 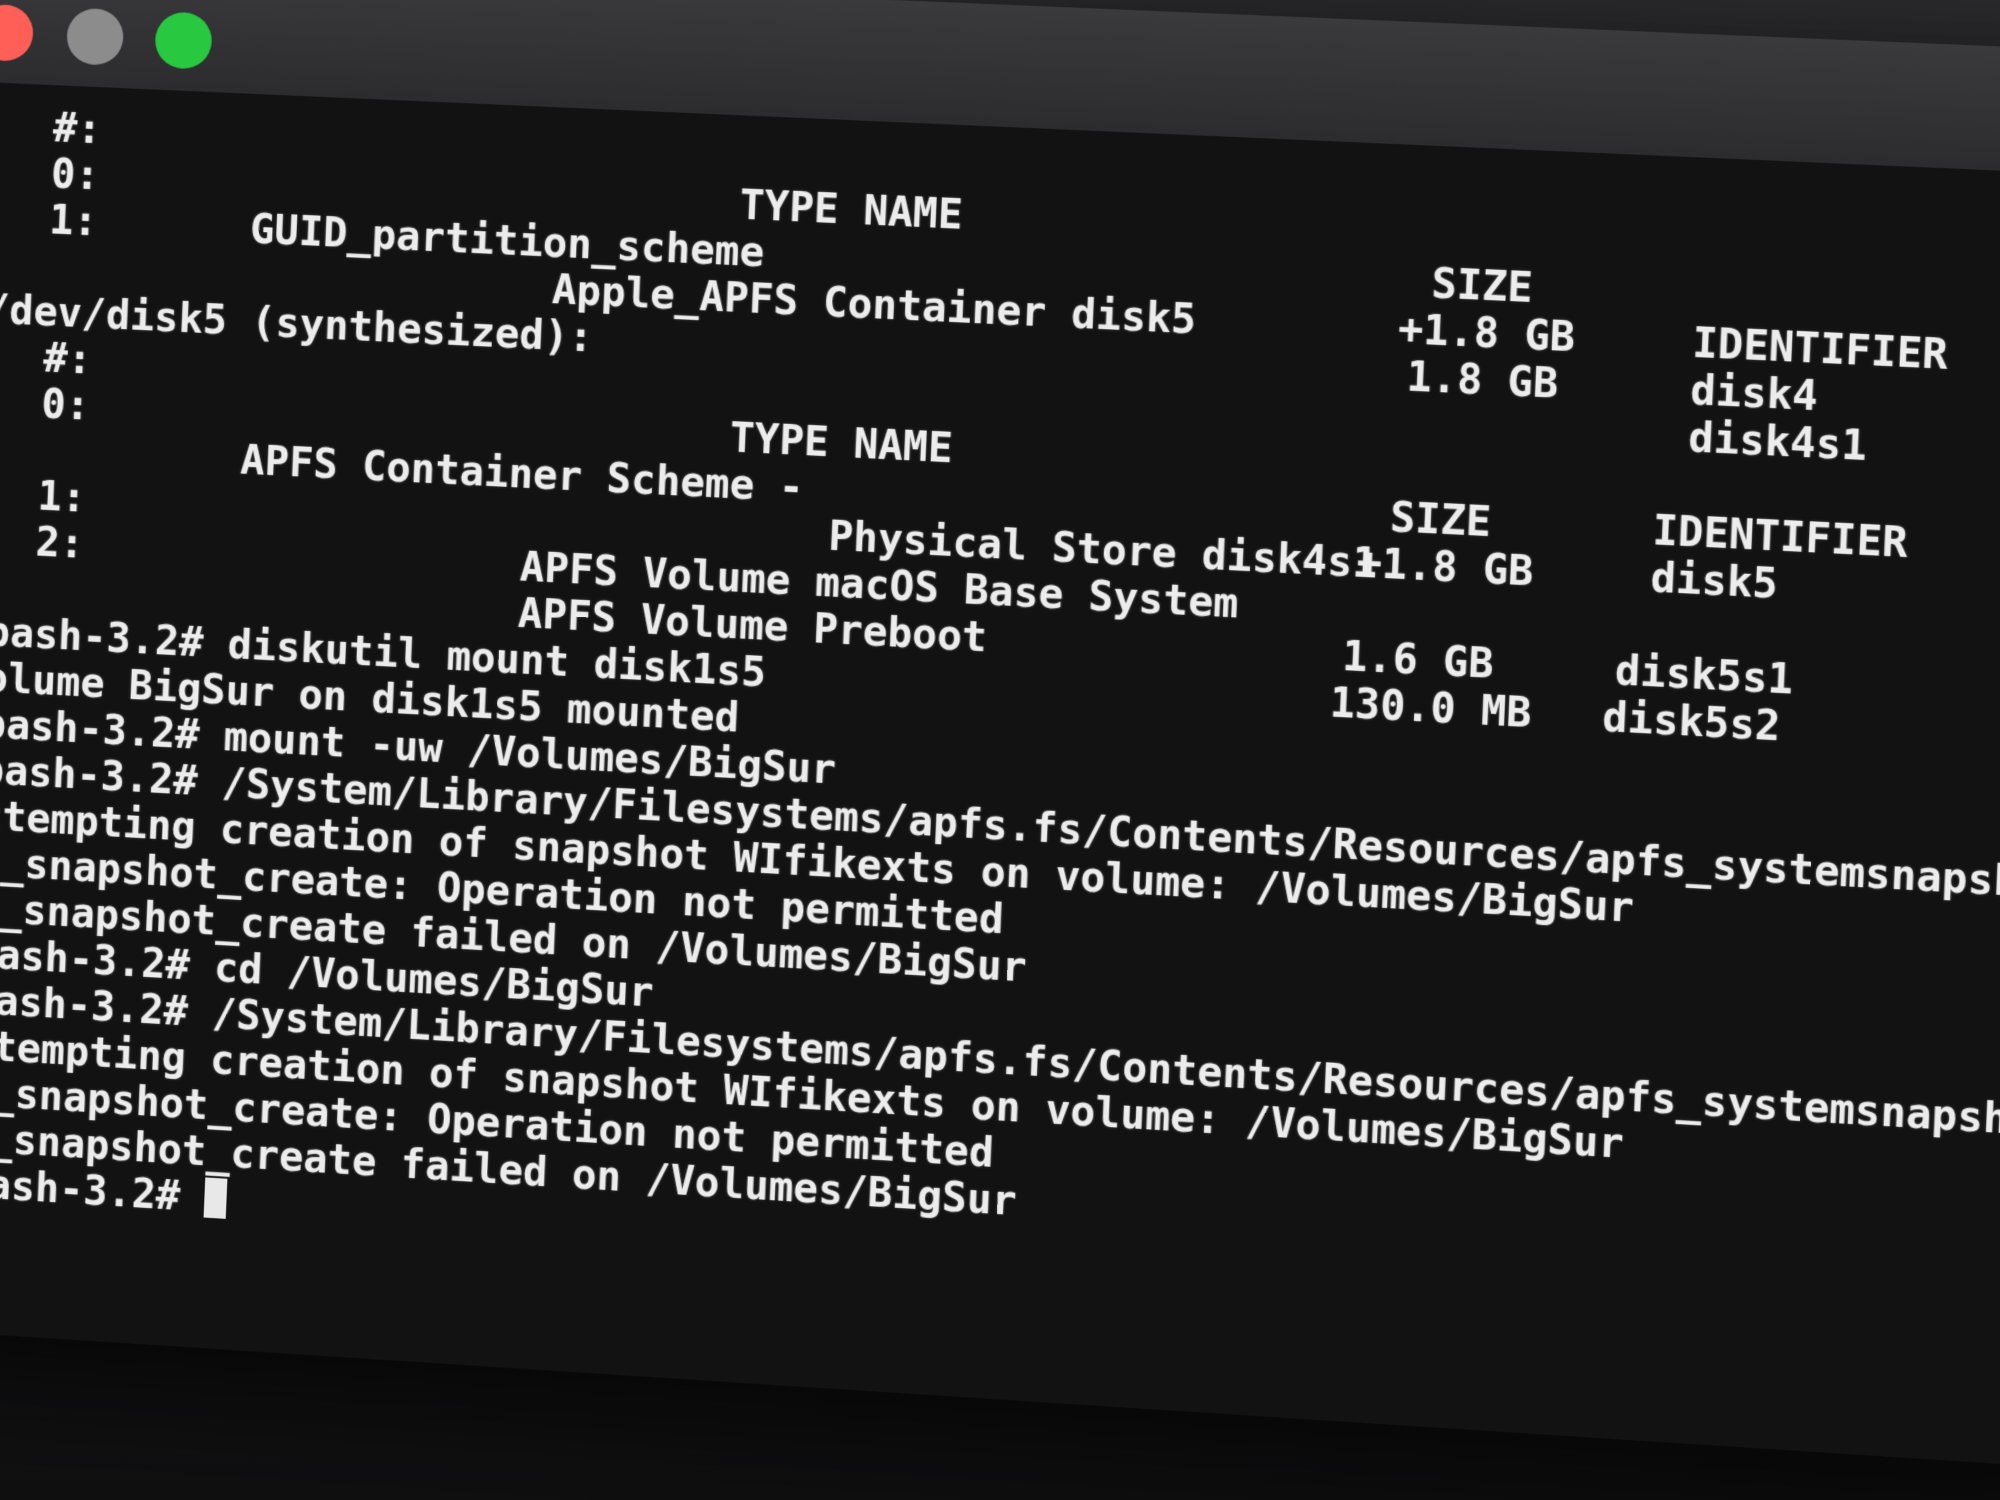 I want to click on partition-identifier: disk5s2, so click(x=1691, y=722).